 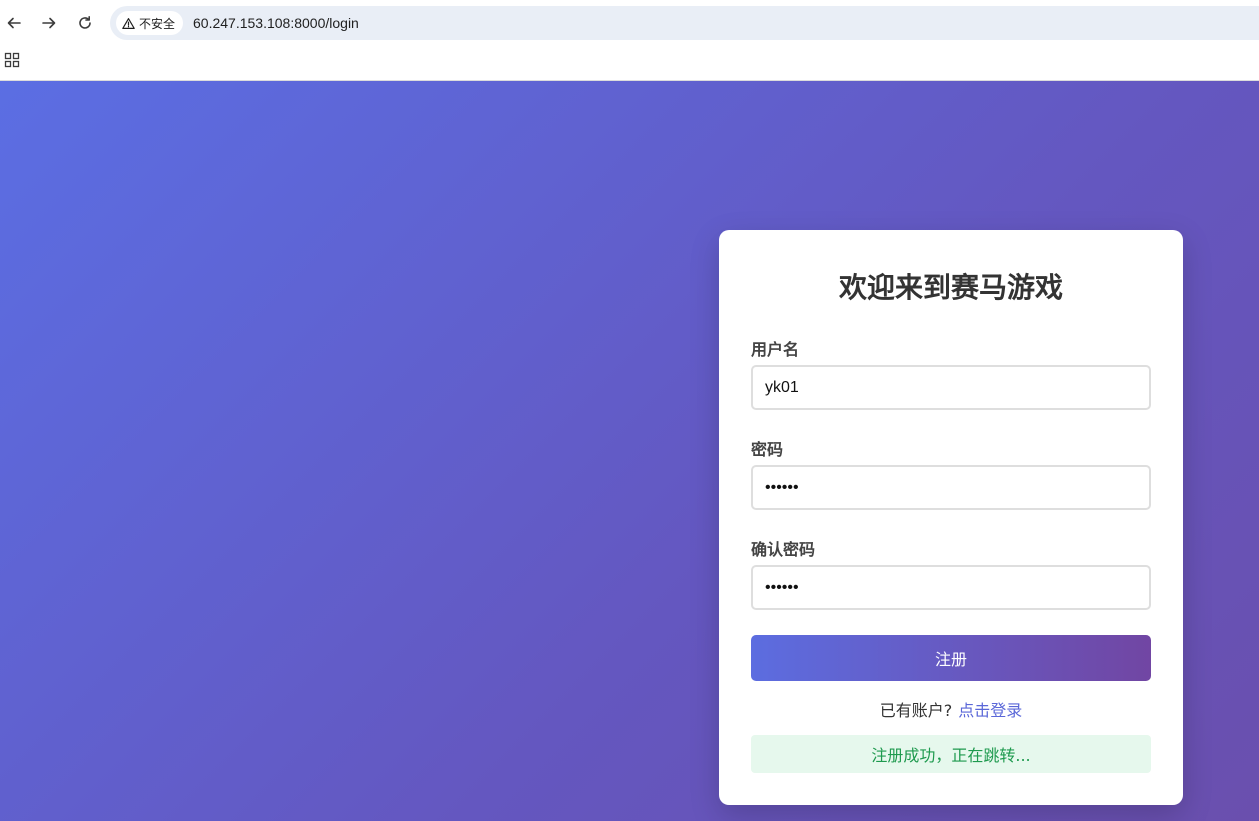 What do you see at coordinates (951, 487) in the screenshot?
I see `password-input` at bounding box center [951, 487].